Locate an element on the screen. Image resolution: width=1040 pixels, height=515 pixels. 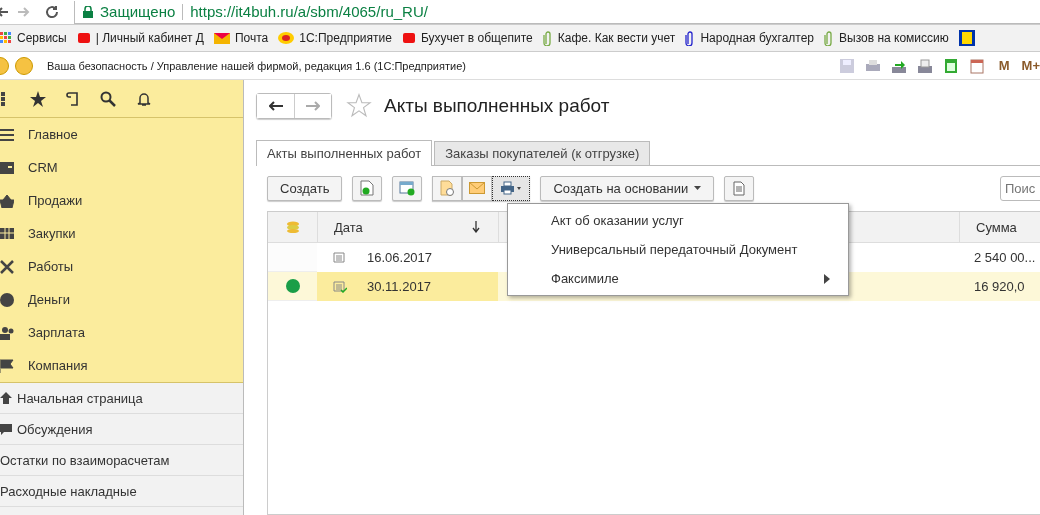
tab: Заказы покупателей (к отгрузке) is located at coordinates (542, 153).